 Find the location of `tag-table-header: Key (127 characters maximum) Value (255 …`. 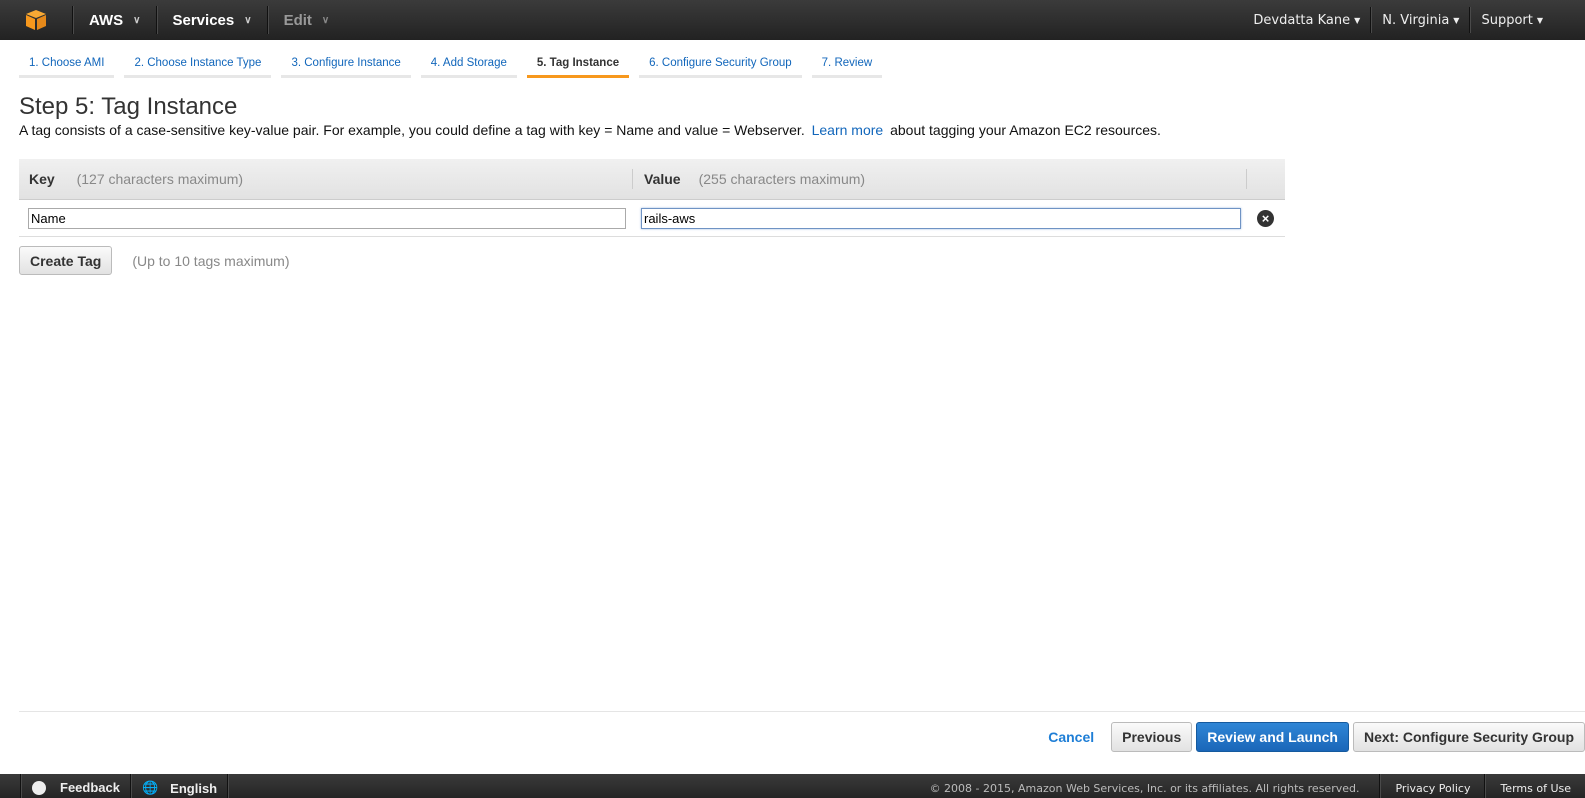

tag-table-header: Key (127 characters maximum) Value (255 … is located at coordinates (652, 179).